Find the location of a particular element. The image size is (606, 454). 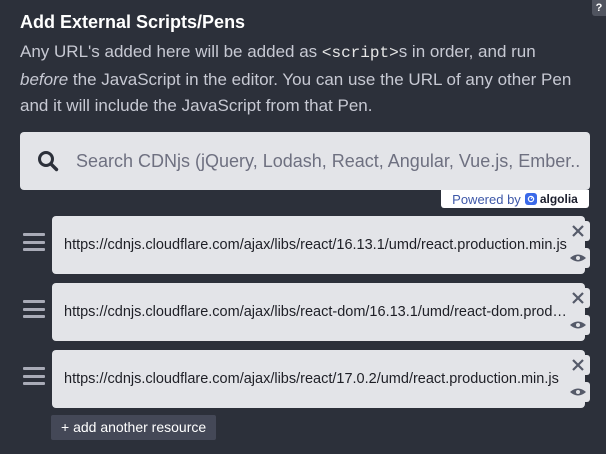

description-text-1: Any URL's added here will be added as is located at coordinates (171, 51).